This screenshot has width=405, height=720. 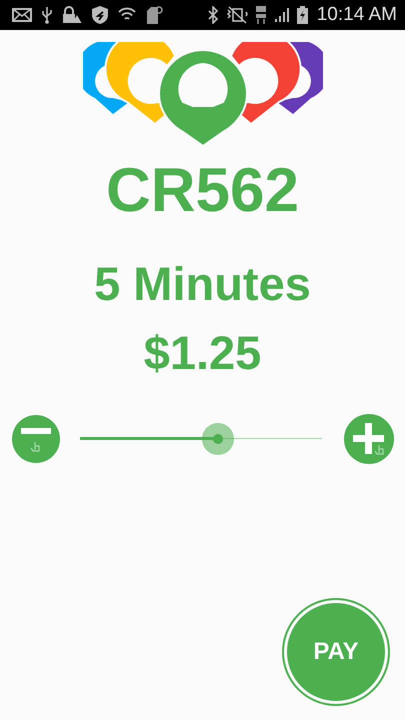 I want to click on plus-icon, so click(x=369, y=439).